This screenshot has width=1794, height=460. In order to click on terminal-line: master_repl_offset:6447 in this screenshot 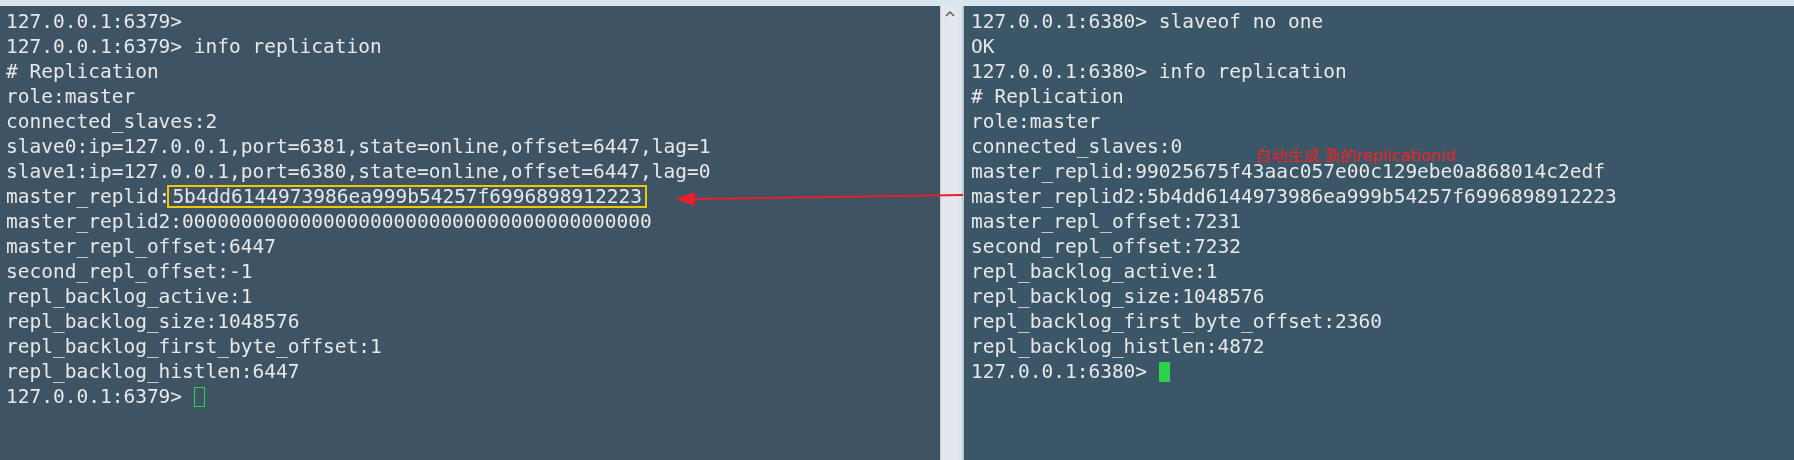, I will do `click(141, 246)`.